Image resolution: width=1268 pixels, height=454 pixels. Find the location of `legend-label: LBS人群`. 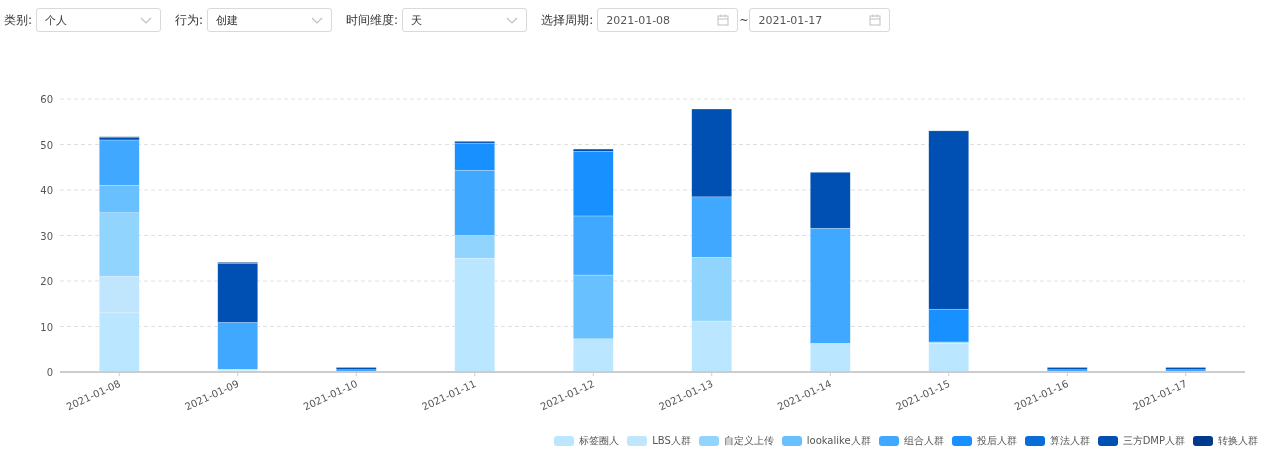

legend-label: LBS人群 is located at coordinates (671, 441).